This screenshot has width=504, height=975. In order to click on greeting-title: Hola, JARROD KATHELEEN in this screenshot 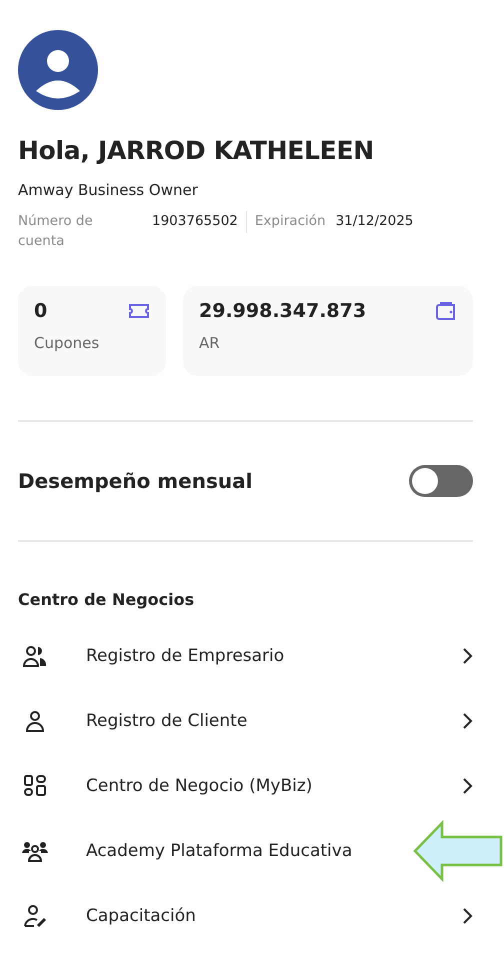, I will do `click(196, 151)`.